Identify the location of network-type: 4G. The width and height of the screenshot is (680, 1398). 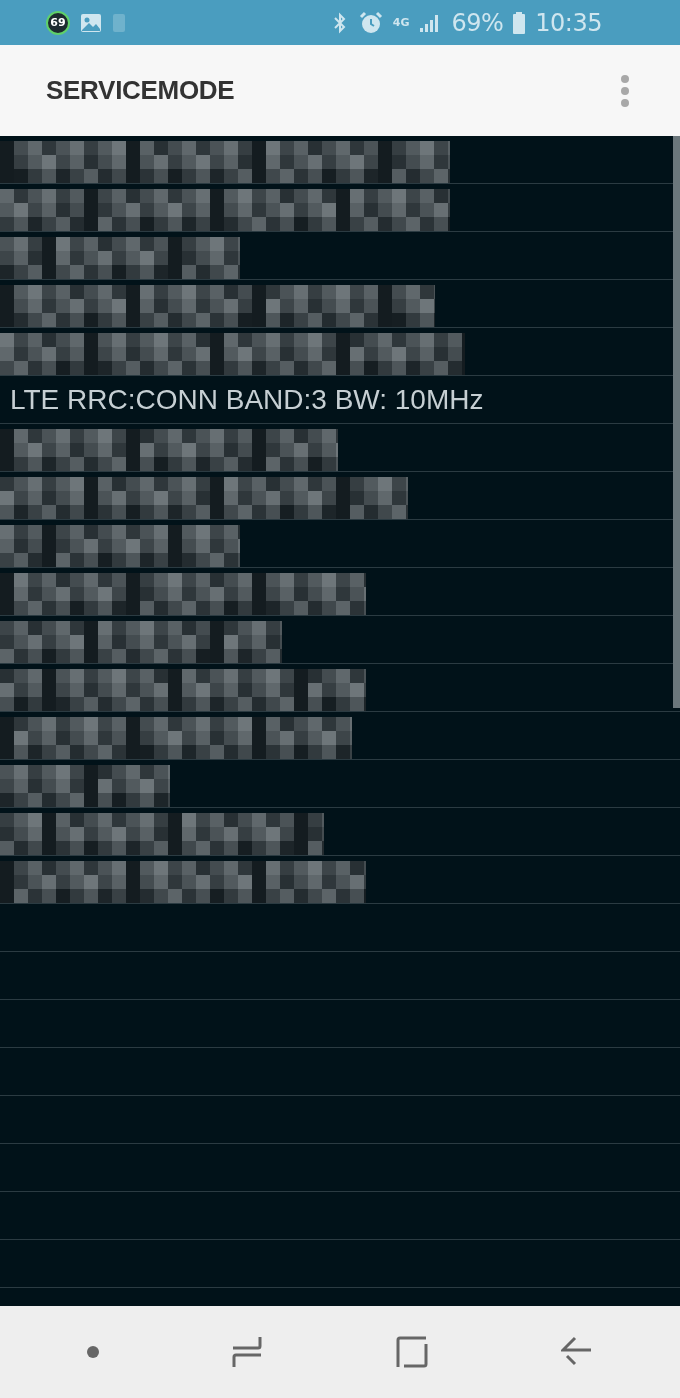
(401, 22).